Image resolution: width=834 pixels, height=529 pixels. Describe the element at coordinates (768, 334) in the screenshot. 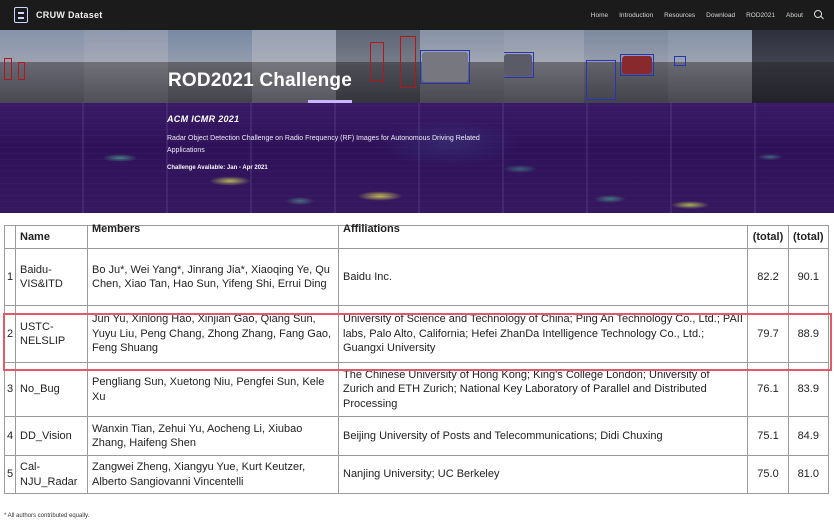

I see `score1-cell: 79.7` at that location.